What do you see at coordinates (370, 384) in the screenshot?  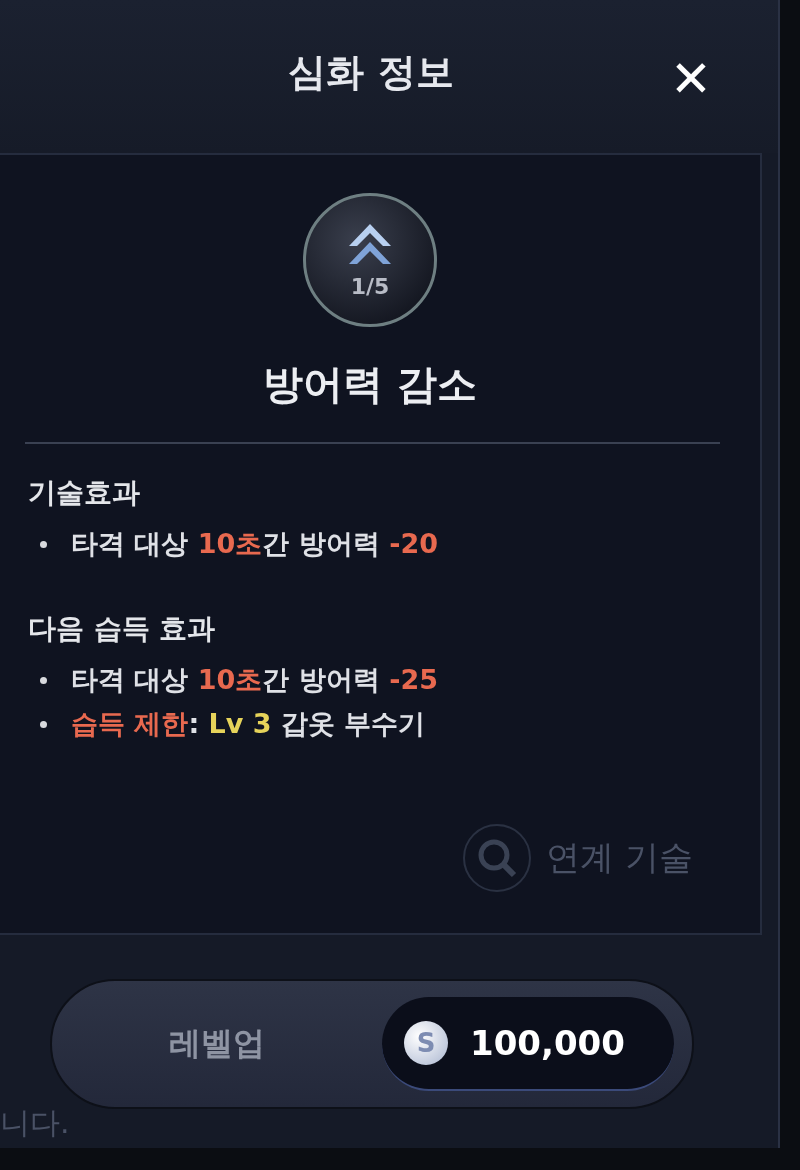 I see `skill-name: 방어력 감소` at bounding box center [370, 384].